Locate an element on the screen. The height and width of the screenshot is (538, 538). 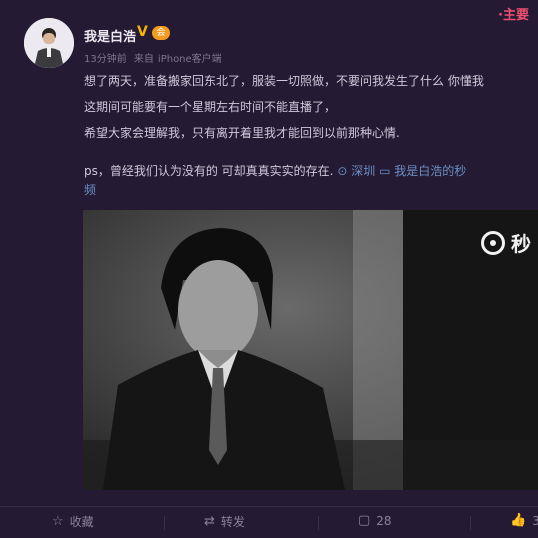
like-icon: 👍 is located at coordinates (518, 520).